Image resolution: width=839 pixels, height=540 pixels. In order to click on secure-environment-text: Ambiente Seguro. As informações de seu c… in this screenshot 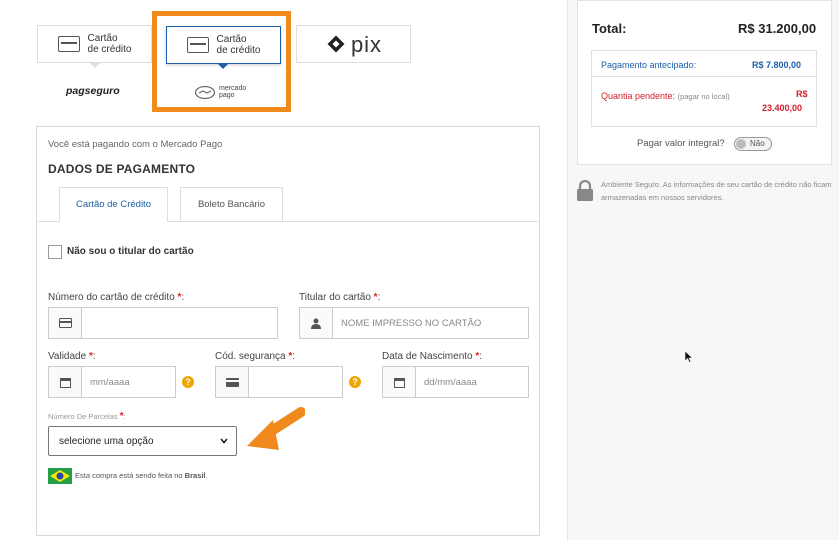, I will do `click(716, 191)`.